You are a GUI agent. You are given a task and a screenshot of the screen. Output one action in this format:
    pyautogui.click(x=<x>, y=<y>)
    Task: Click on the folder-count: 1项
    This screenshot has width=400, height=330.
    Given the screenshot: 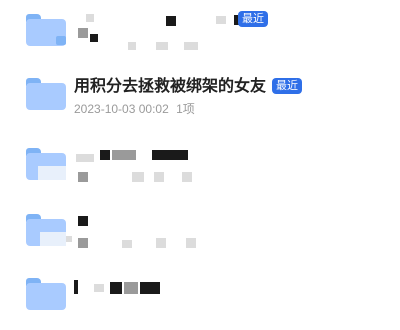 What is the action you would take?
    pyautogui.click(x=185, y=109)
    